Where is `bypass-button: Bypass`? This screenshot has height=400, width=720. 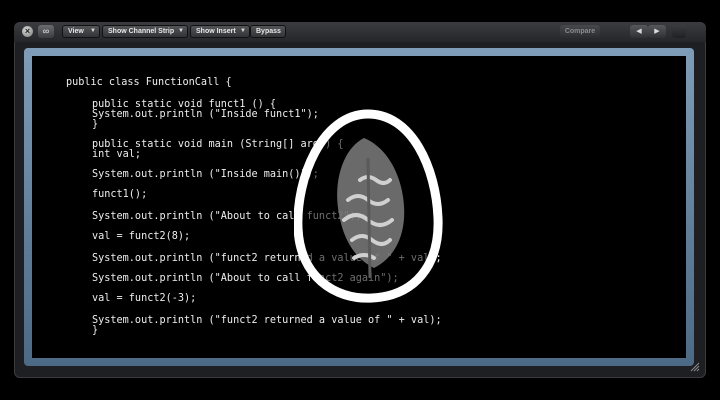 bypass-button: Bypass is located at coordinates (268, 31).